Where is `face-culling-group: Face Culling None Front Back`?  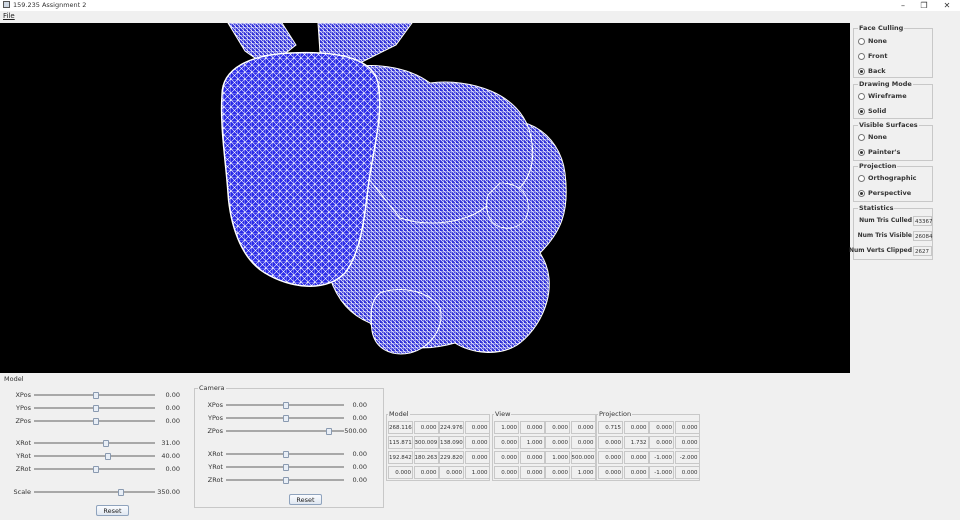
face-culling-group: Face Culling None Front Back is located at coordinates (893, 51).